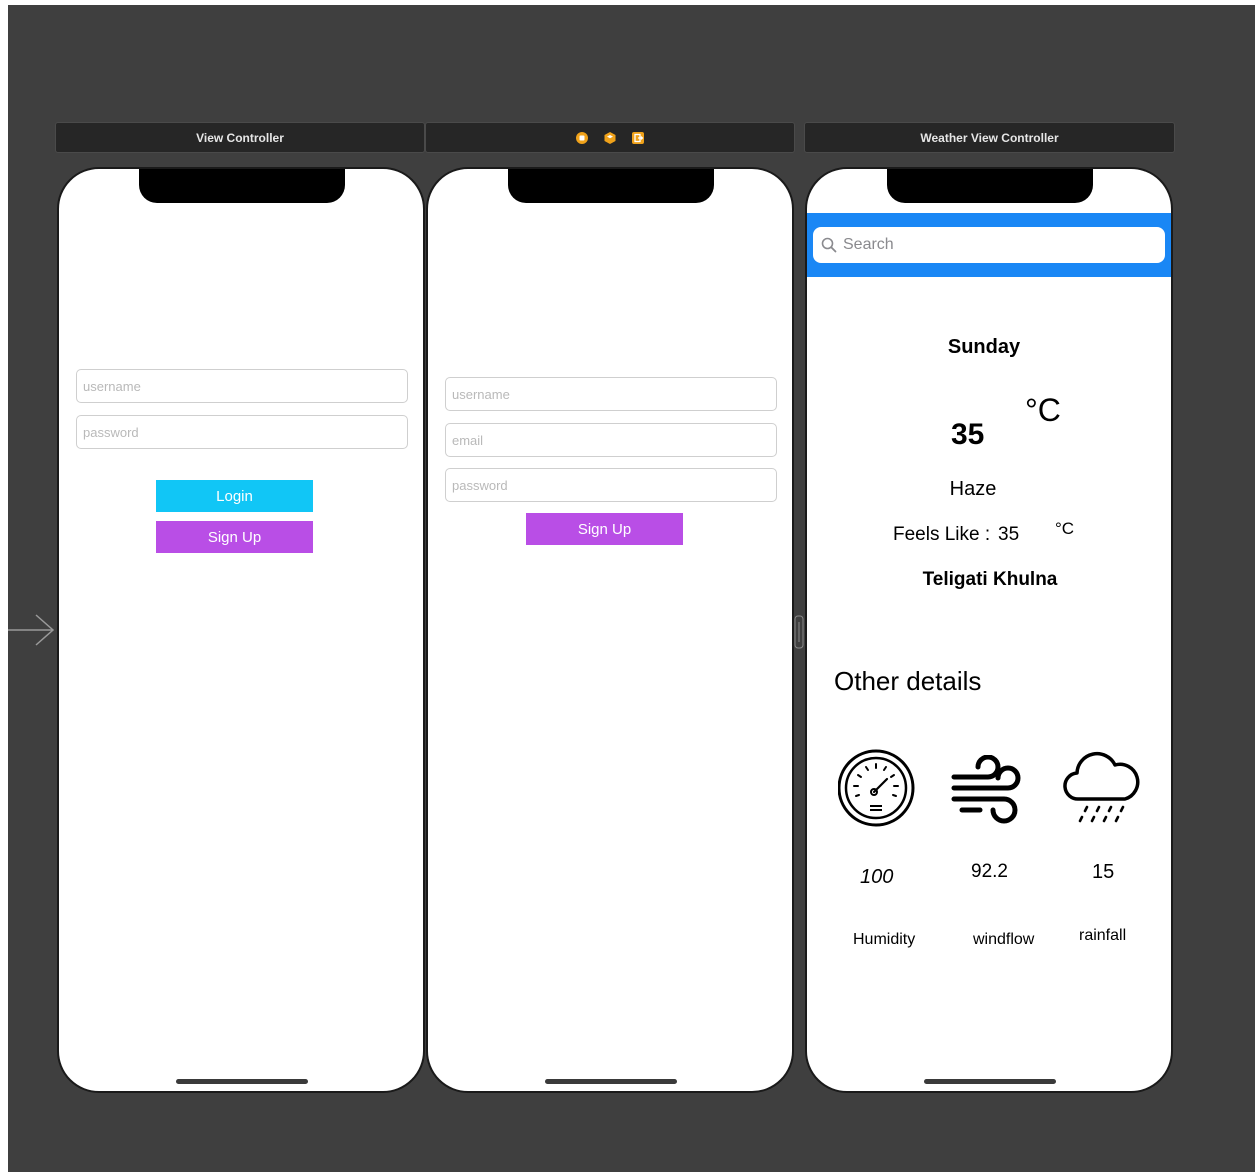 This screenshot has height=1172, width=1255. What do you see at coordinates (990, 579) in the screenshot?
I see `location-label: Teligati Khulna` at bounding box center [990, 579].